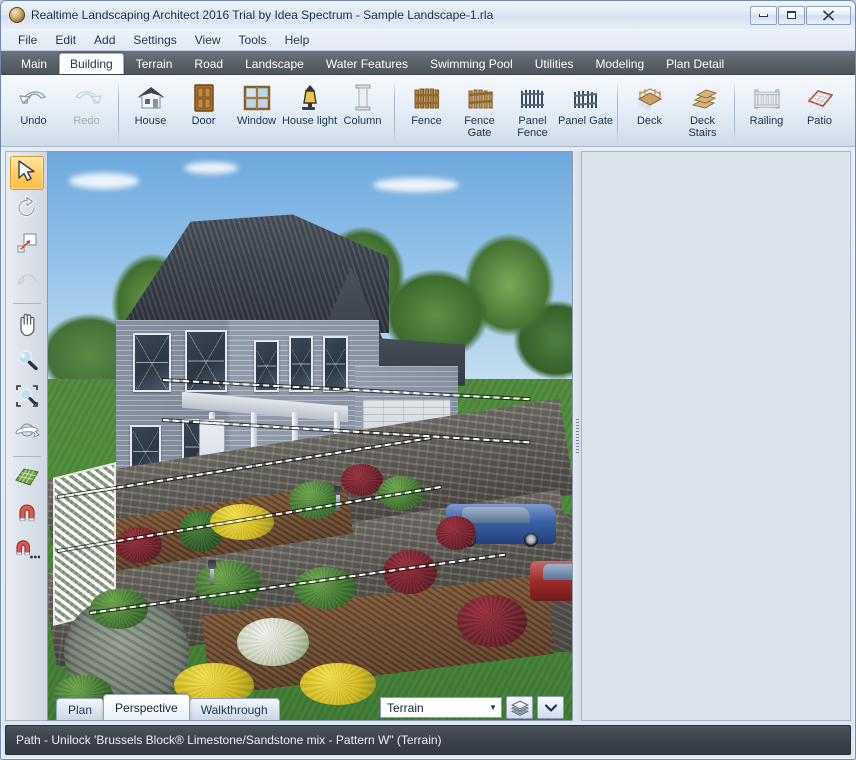 This screenshot has height=760, width=856. I want to click on pan-tool-button, so click(27, 326).